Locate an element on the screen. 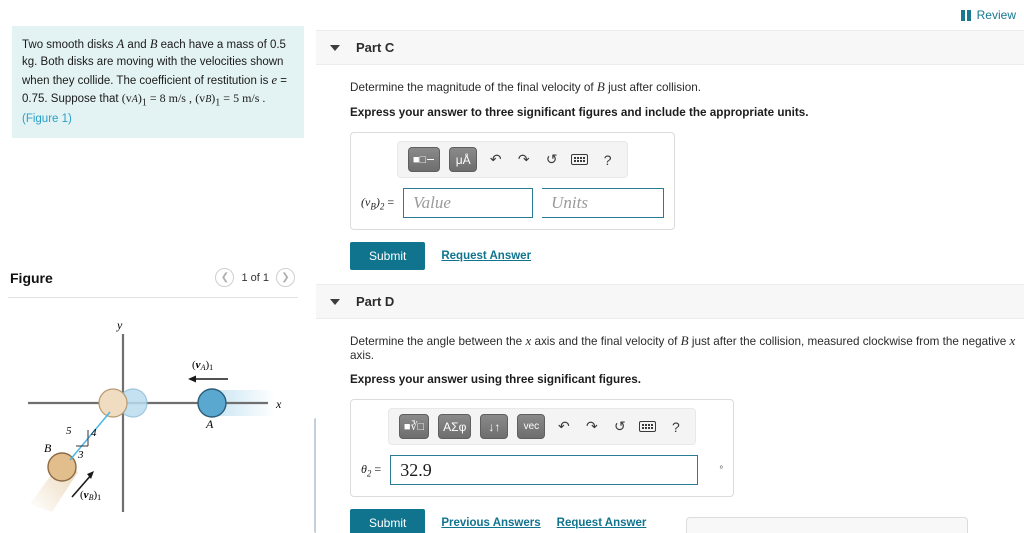 This screenshot has height=533, width=1024. template-radical-button: ■∛□ is located at coordinates (414, 426).